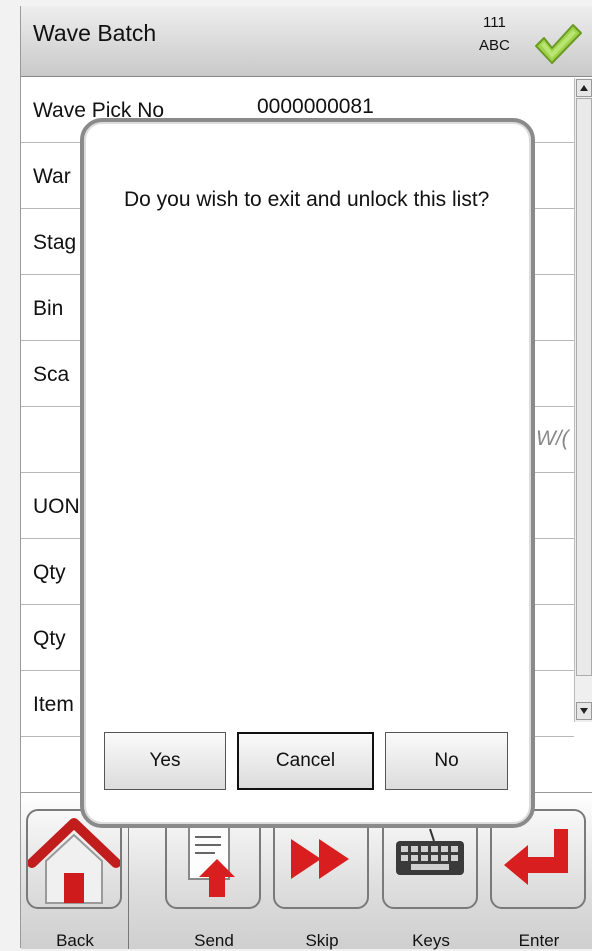 The height and width of the screenshot is (951, 592). I want to click on enter-label: Enter, so click(539, 940).